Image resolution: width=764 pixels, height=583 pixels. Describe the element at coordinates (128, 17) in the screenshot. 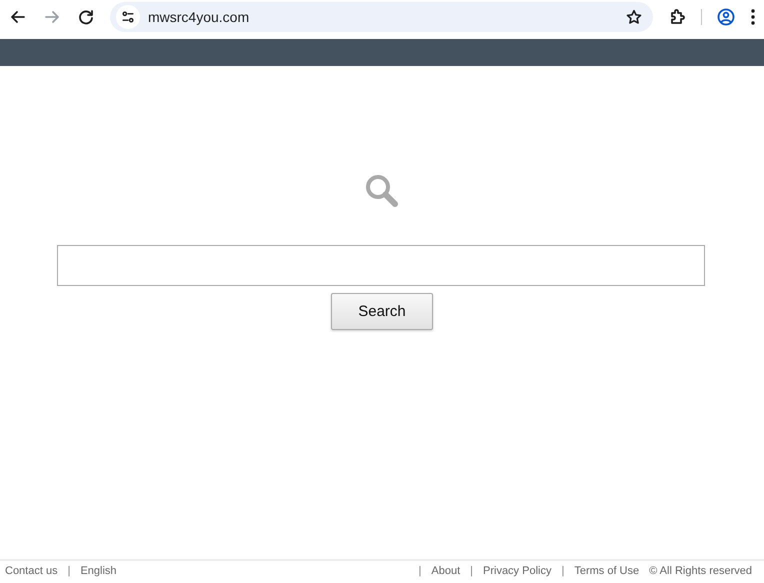

I see `site-settings-icon` at that location.